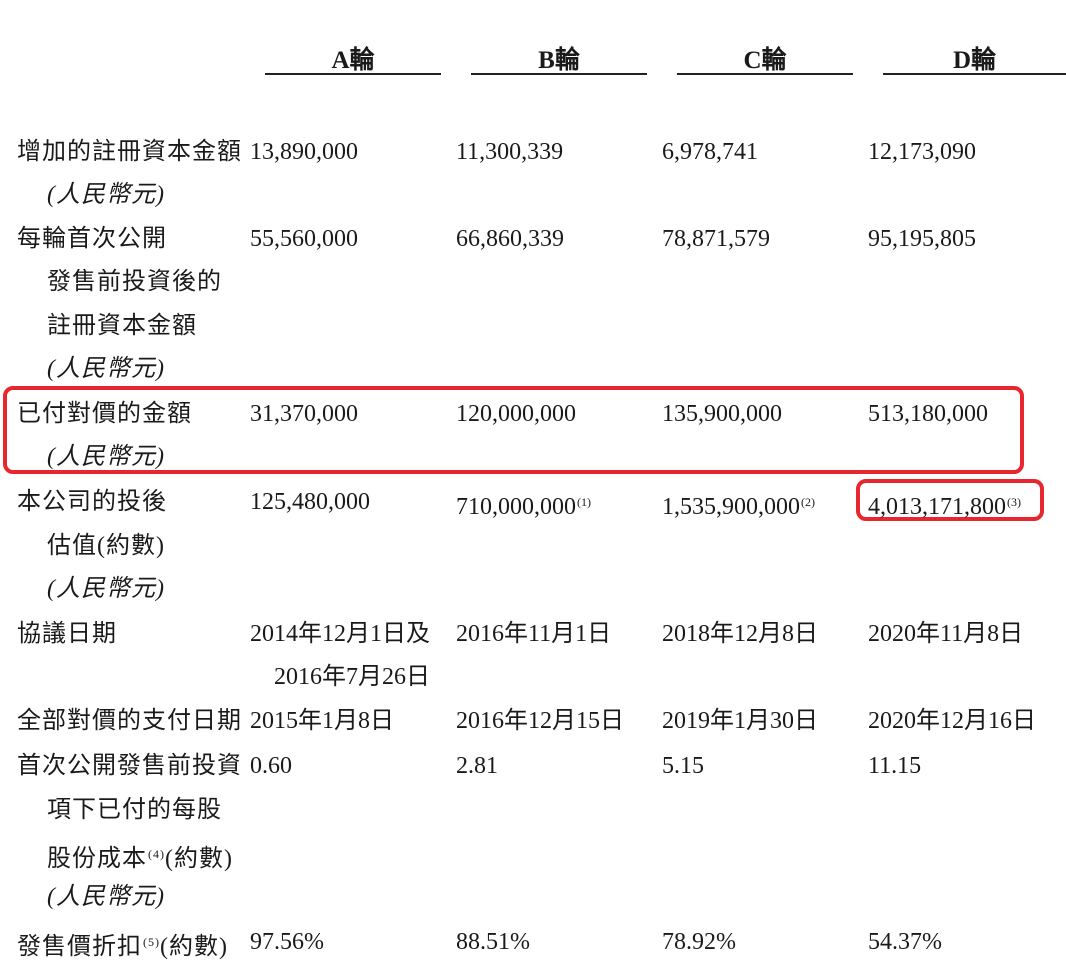 The height and width of the screenshot is (978, 1066). Describe the element at coordinates (353, 60) in the screenshot. I see `header-round-a: A輪` at that location.